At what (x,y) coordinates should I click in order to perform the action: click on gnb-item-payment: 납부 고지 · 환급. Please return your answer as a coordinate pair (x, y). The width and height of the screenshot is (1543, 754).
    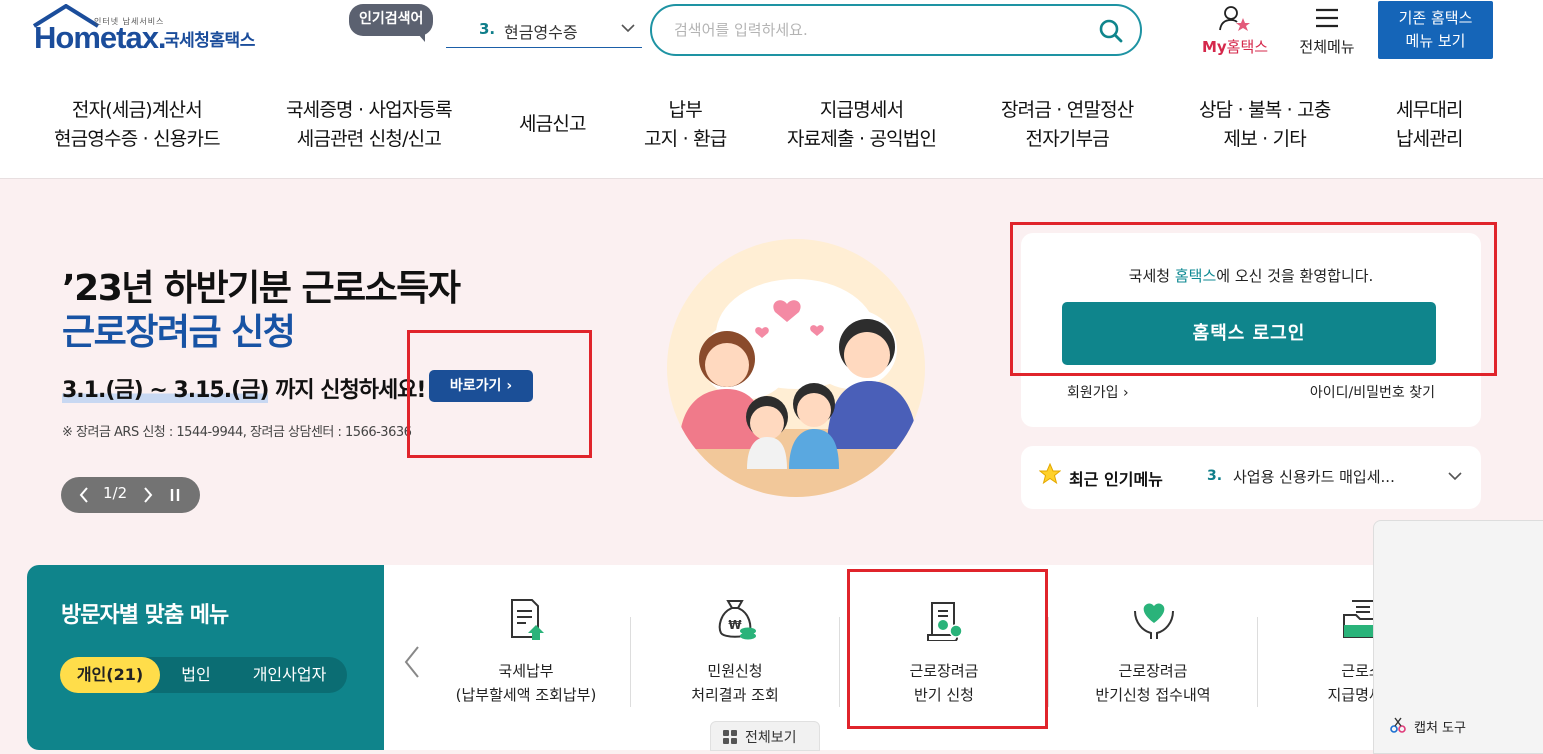
    Looking at the image, I should click on (685, 125).